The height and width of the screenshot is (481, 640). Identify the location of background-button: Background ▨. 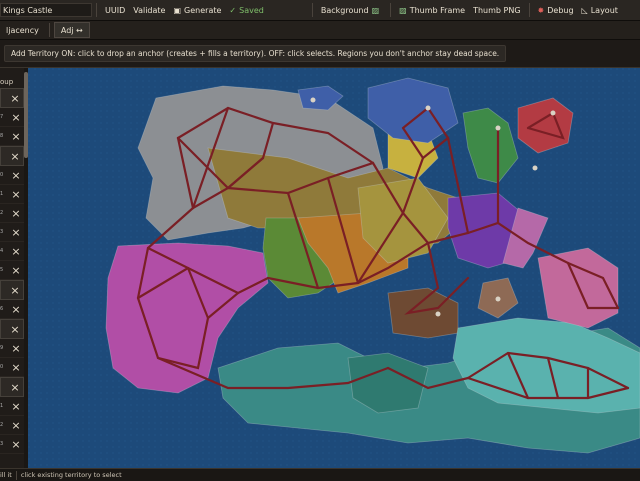
(351, 10).